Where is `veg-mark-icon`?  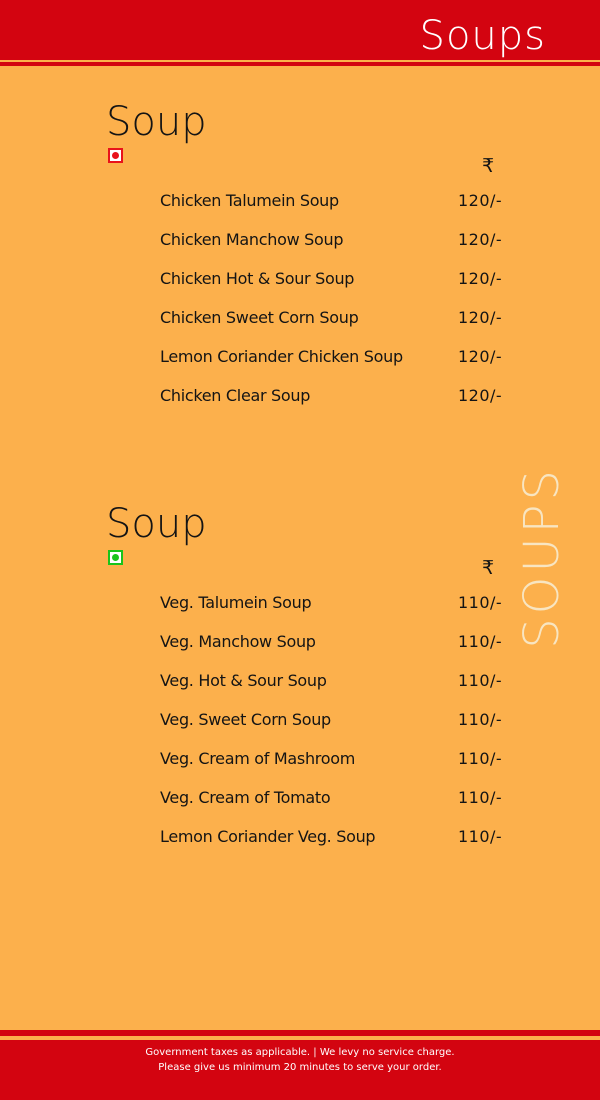
veg-mark-icon is located at coordinates (115, 557).